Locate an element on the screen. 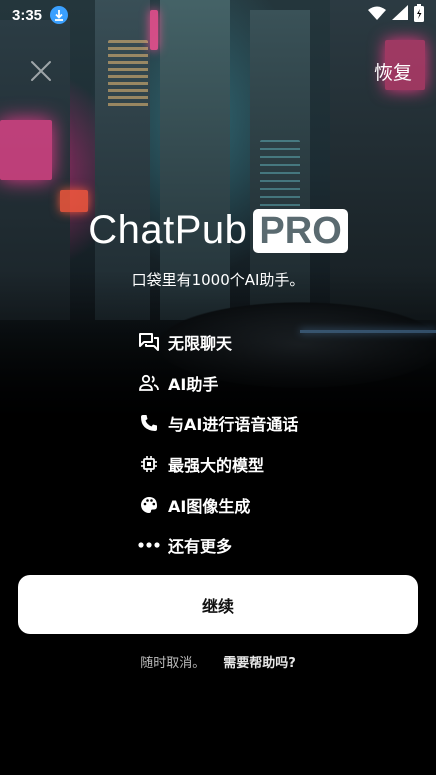 The width and height of the screenshot is (436, 775). window-lights is located at coordinates (128, 75).